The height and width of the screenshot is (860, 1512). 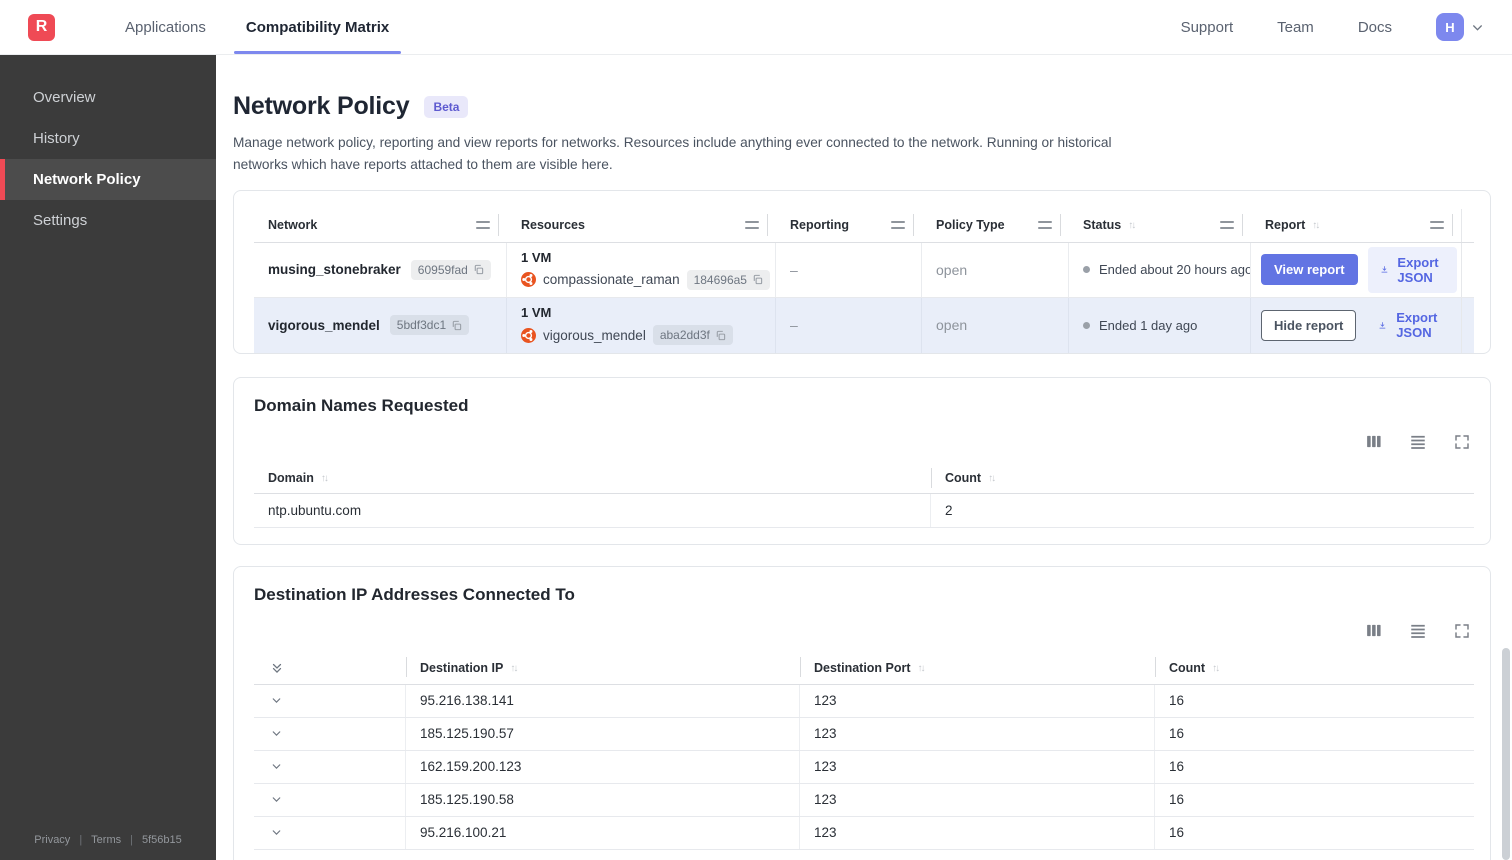 I want to click on nav-link-support: Support, so click(x=1207, y=27).